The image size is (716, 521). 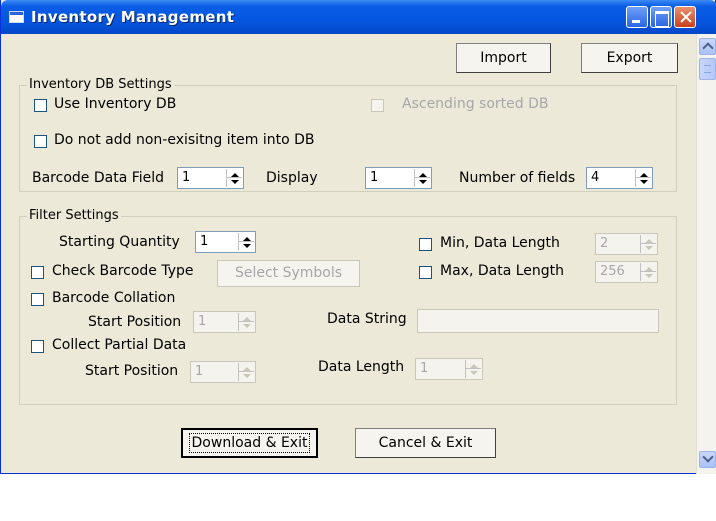 What do you see at coordinates (224, 322) in the screenshot?
I see `collation-start-position-spinner: 1` at bounding box center [224, 322].